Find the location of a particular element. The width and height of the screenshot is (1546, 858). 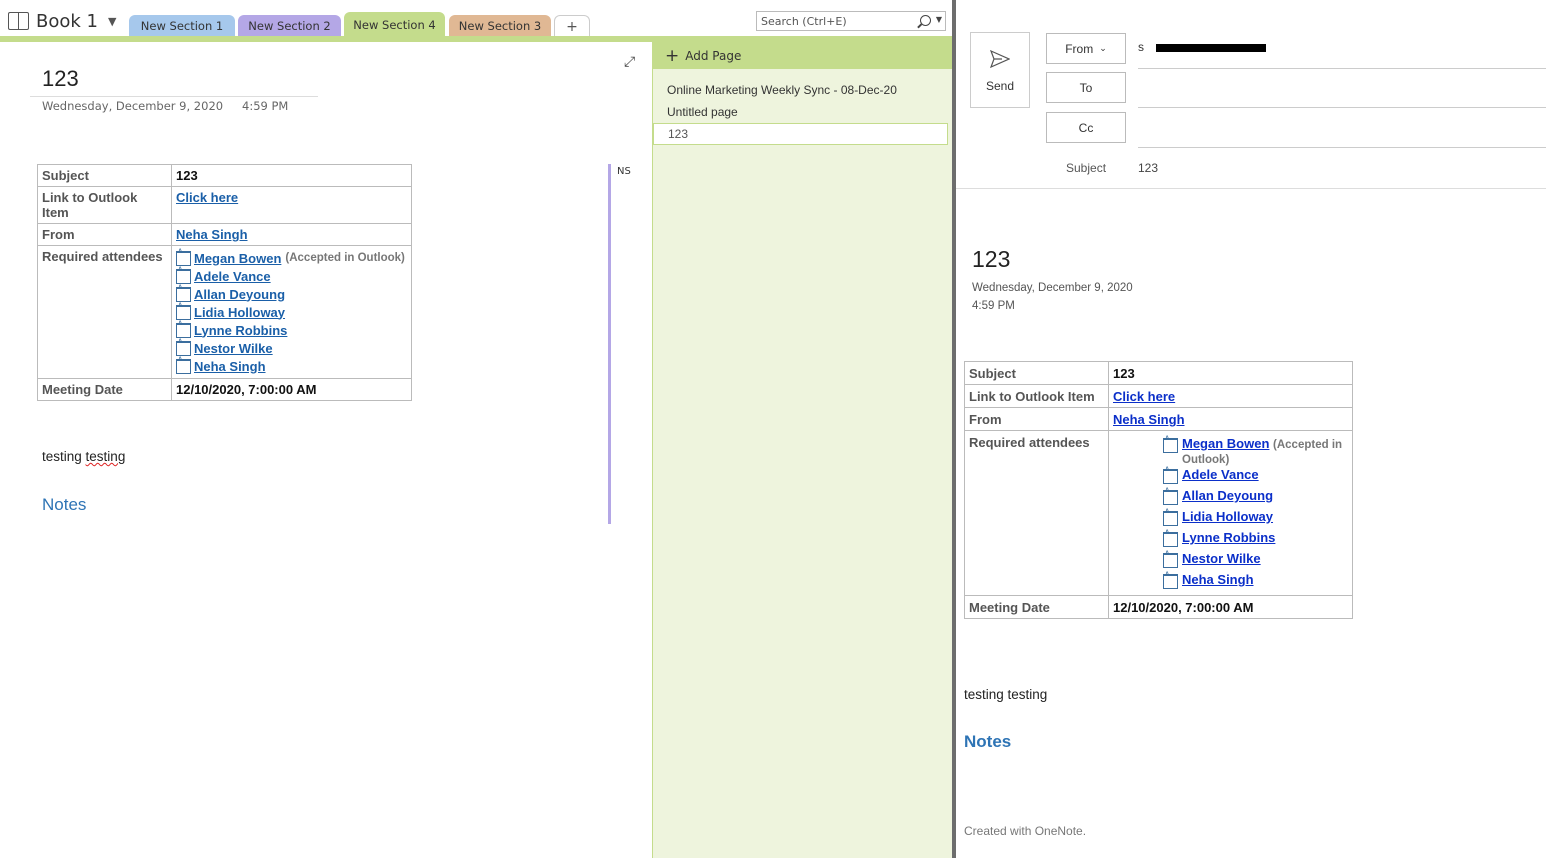

note-word-misspelled: testing is located at coordinates (105, 456).